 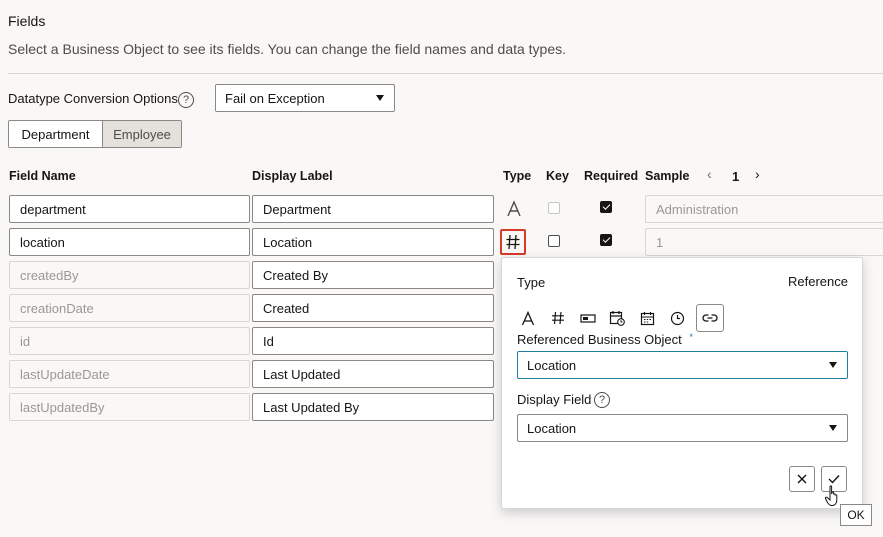 I want to click on sample-field: Administration, so click(x=764, y=209).